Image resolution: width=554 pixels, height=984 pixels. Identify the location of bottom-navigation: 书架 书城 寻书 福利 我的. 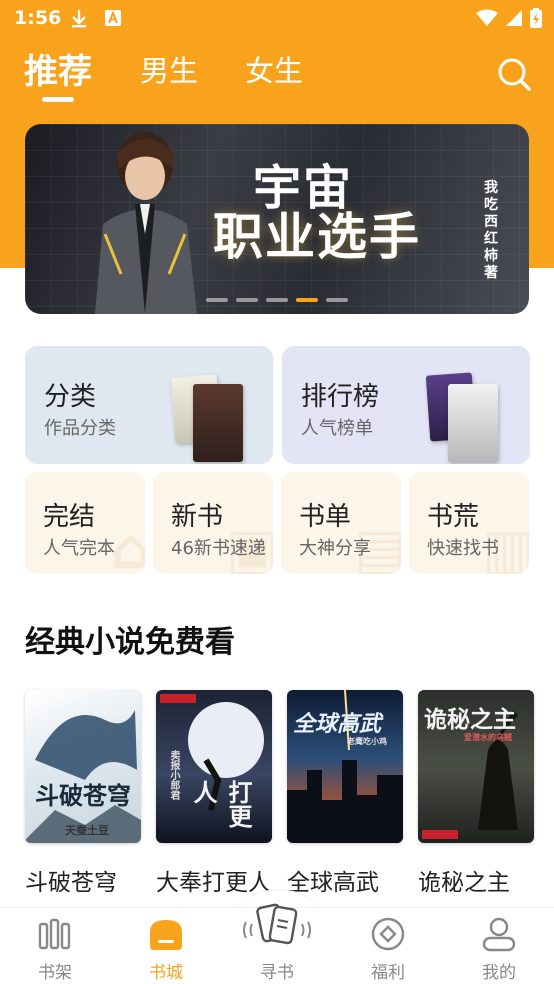
(277, 943).